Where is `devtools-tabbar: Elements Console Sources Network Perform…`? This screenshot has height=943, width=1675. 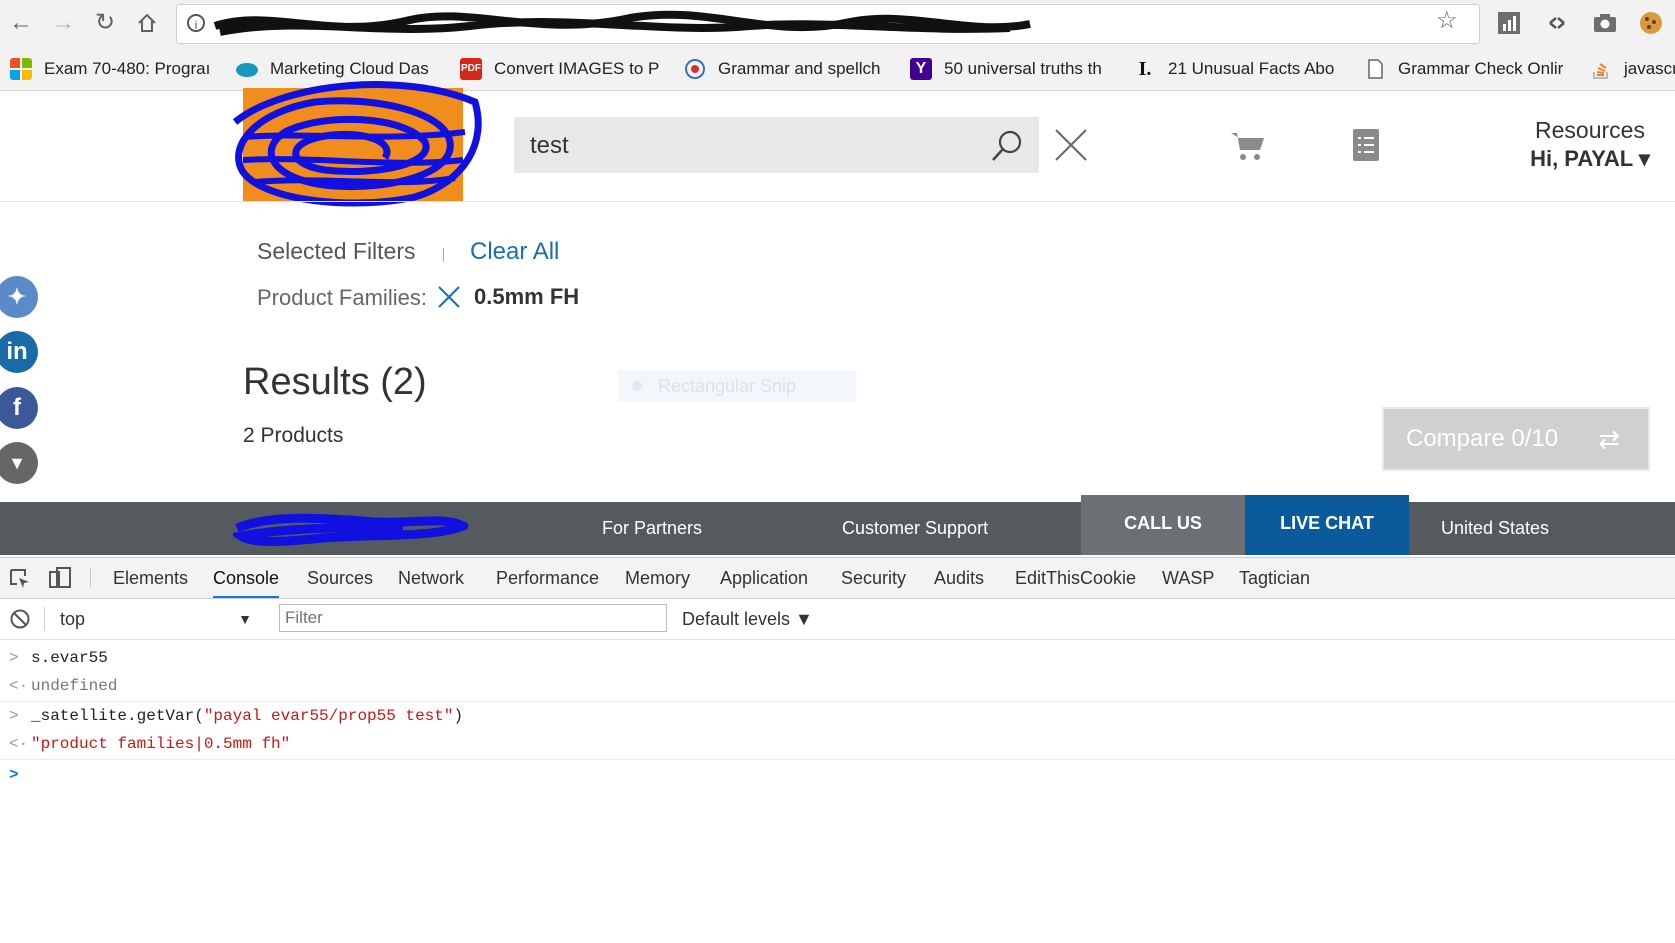 devtools-tabbar: Elements Console Sources Network Perform… is located at coordinates (837, 578).